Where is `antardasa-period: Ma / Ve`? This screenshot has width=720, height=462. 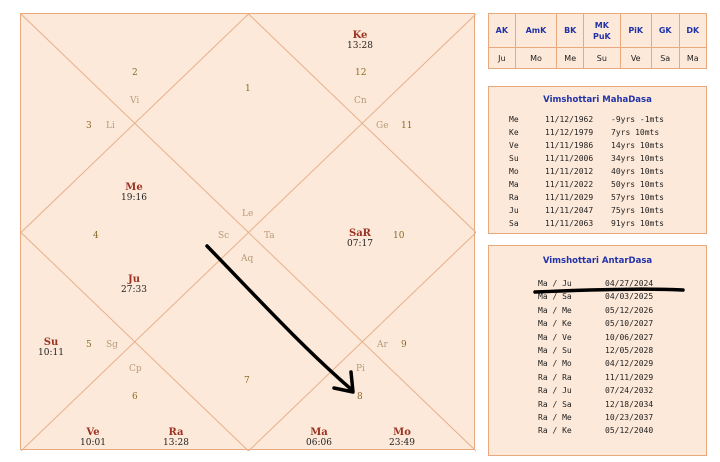
antardasa-period: Ma / Ve is located at coordinates (555, 337).